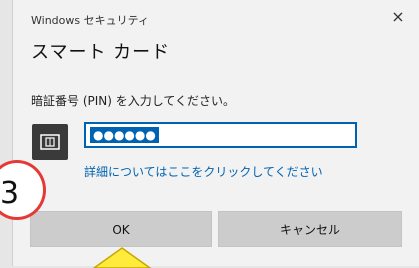  I want to click on more-info-link: 詳細についてはここをクリックしてください, so click(203, 171).